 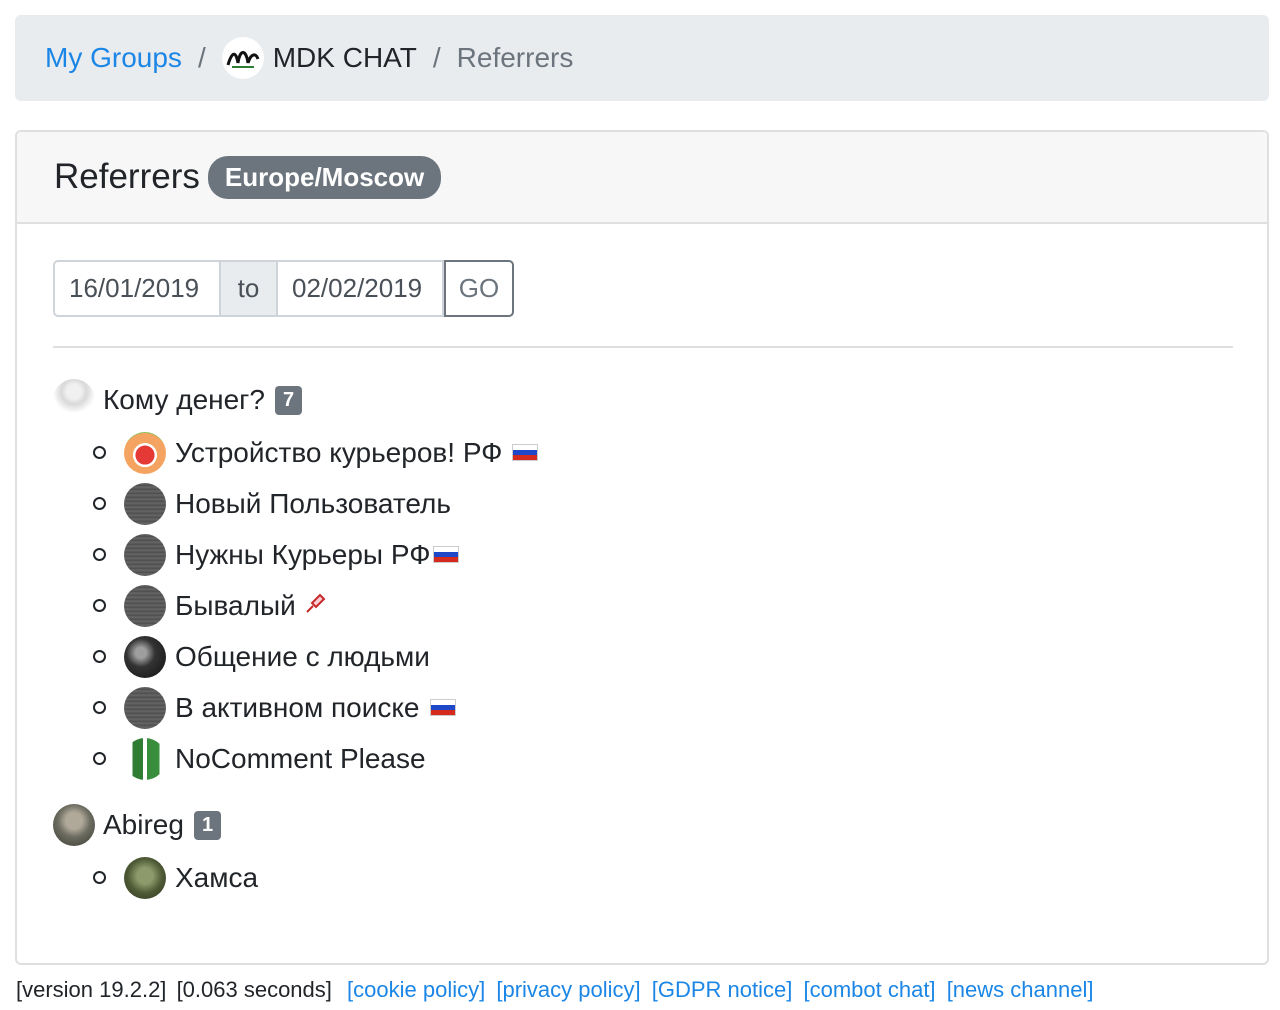 I want to click on date-range-form: to GO, so click(x=283, y=288).